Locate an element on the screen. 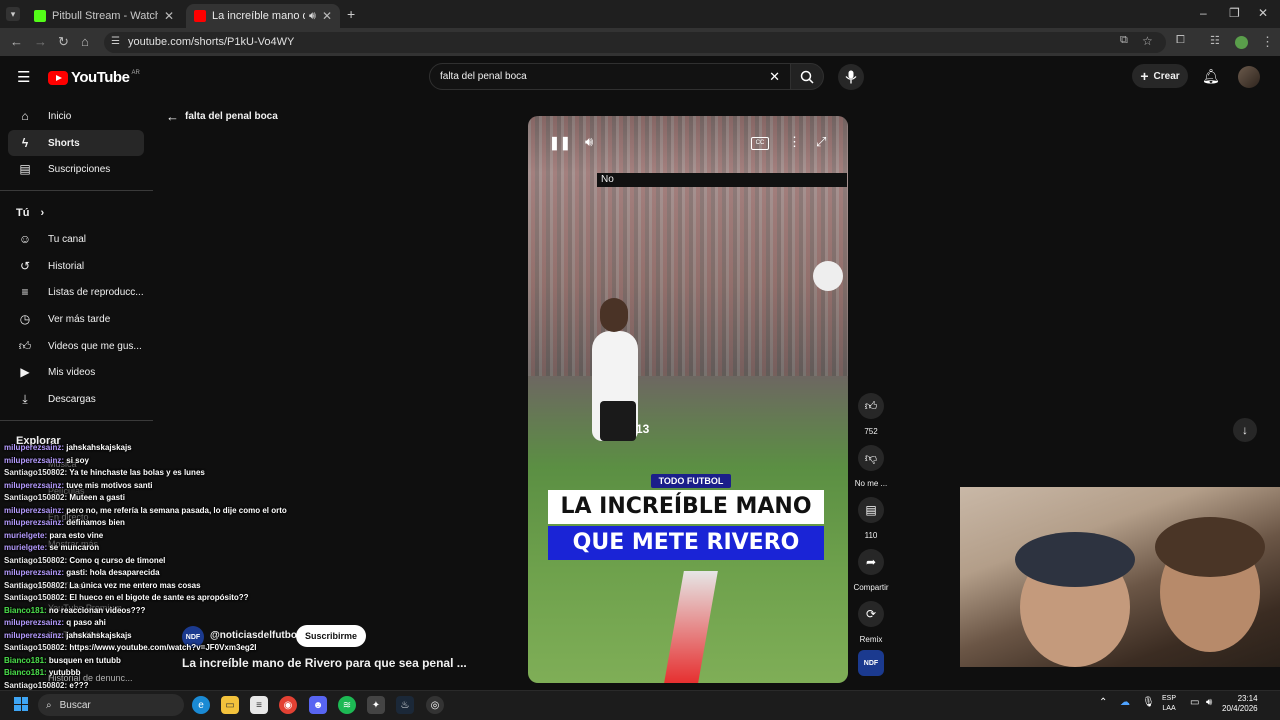  reading-list-icon: ☷ is located at coordinates (1215, 40).